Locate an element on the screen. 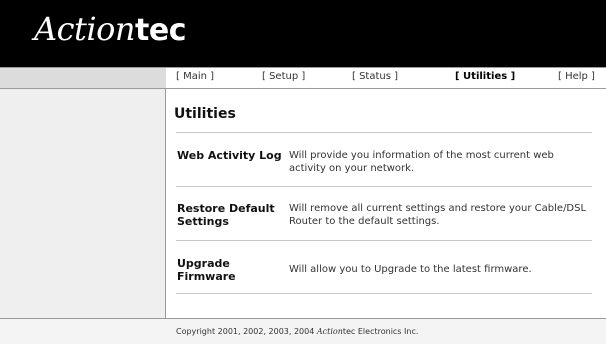  nav-utilities: [ Utilities ] is located at coordinates (485, 76).